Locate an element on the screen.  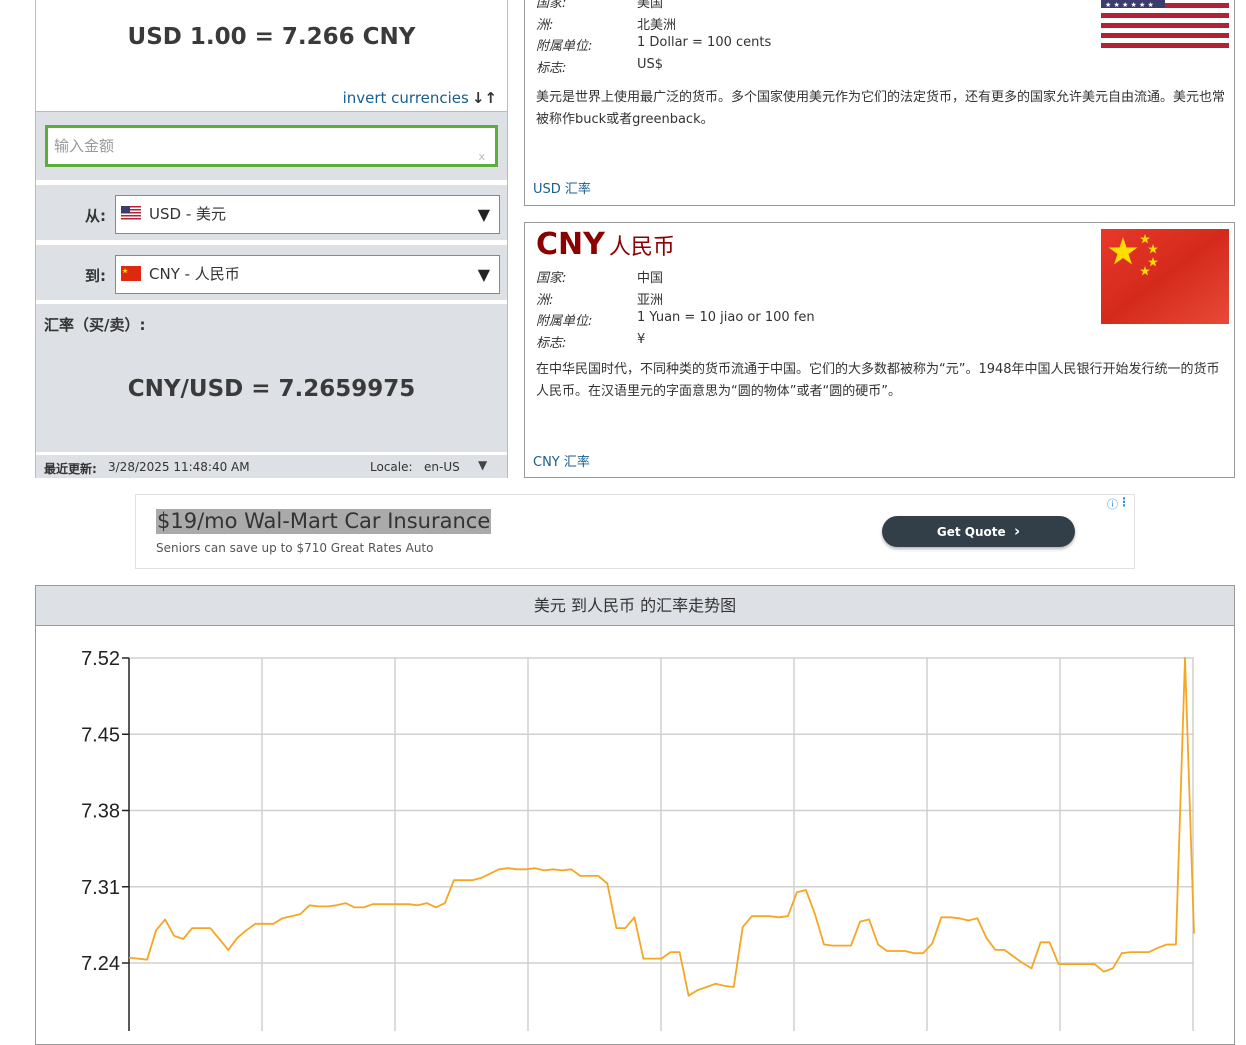
y-tick-label: 7.31 is located at coordinates (100, 888).